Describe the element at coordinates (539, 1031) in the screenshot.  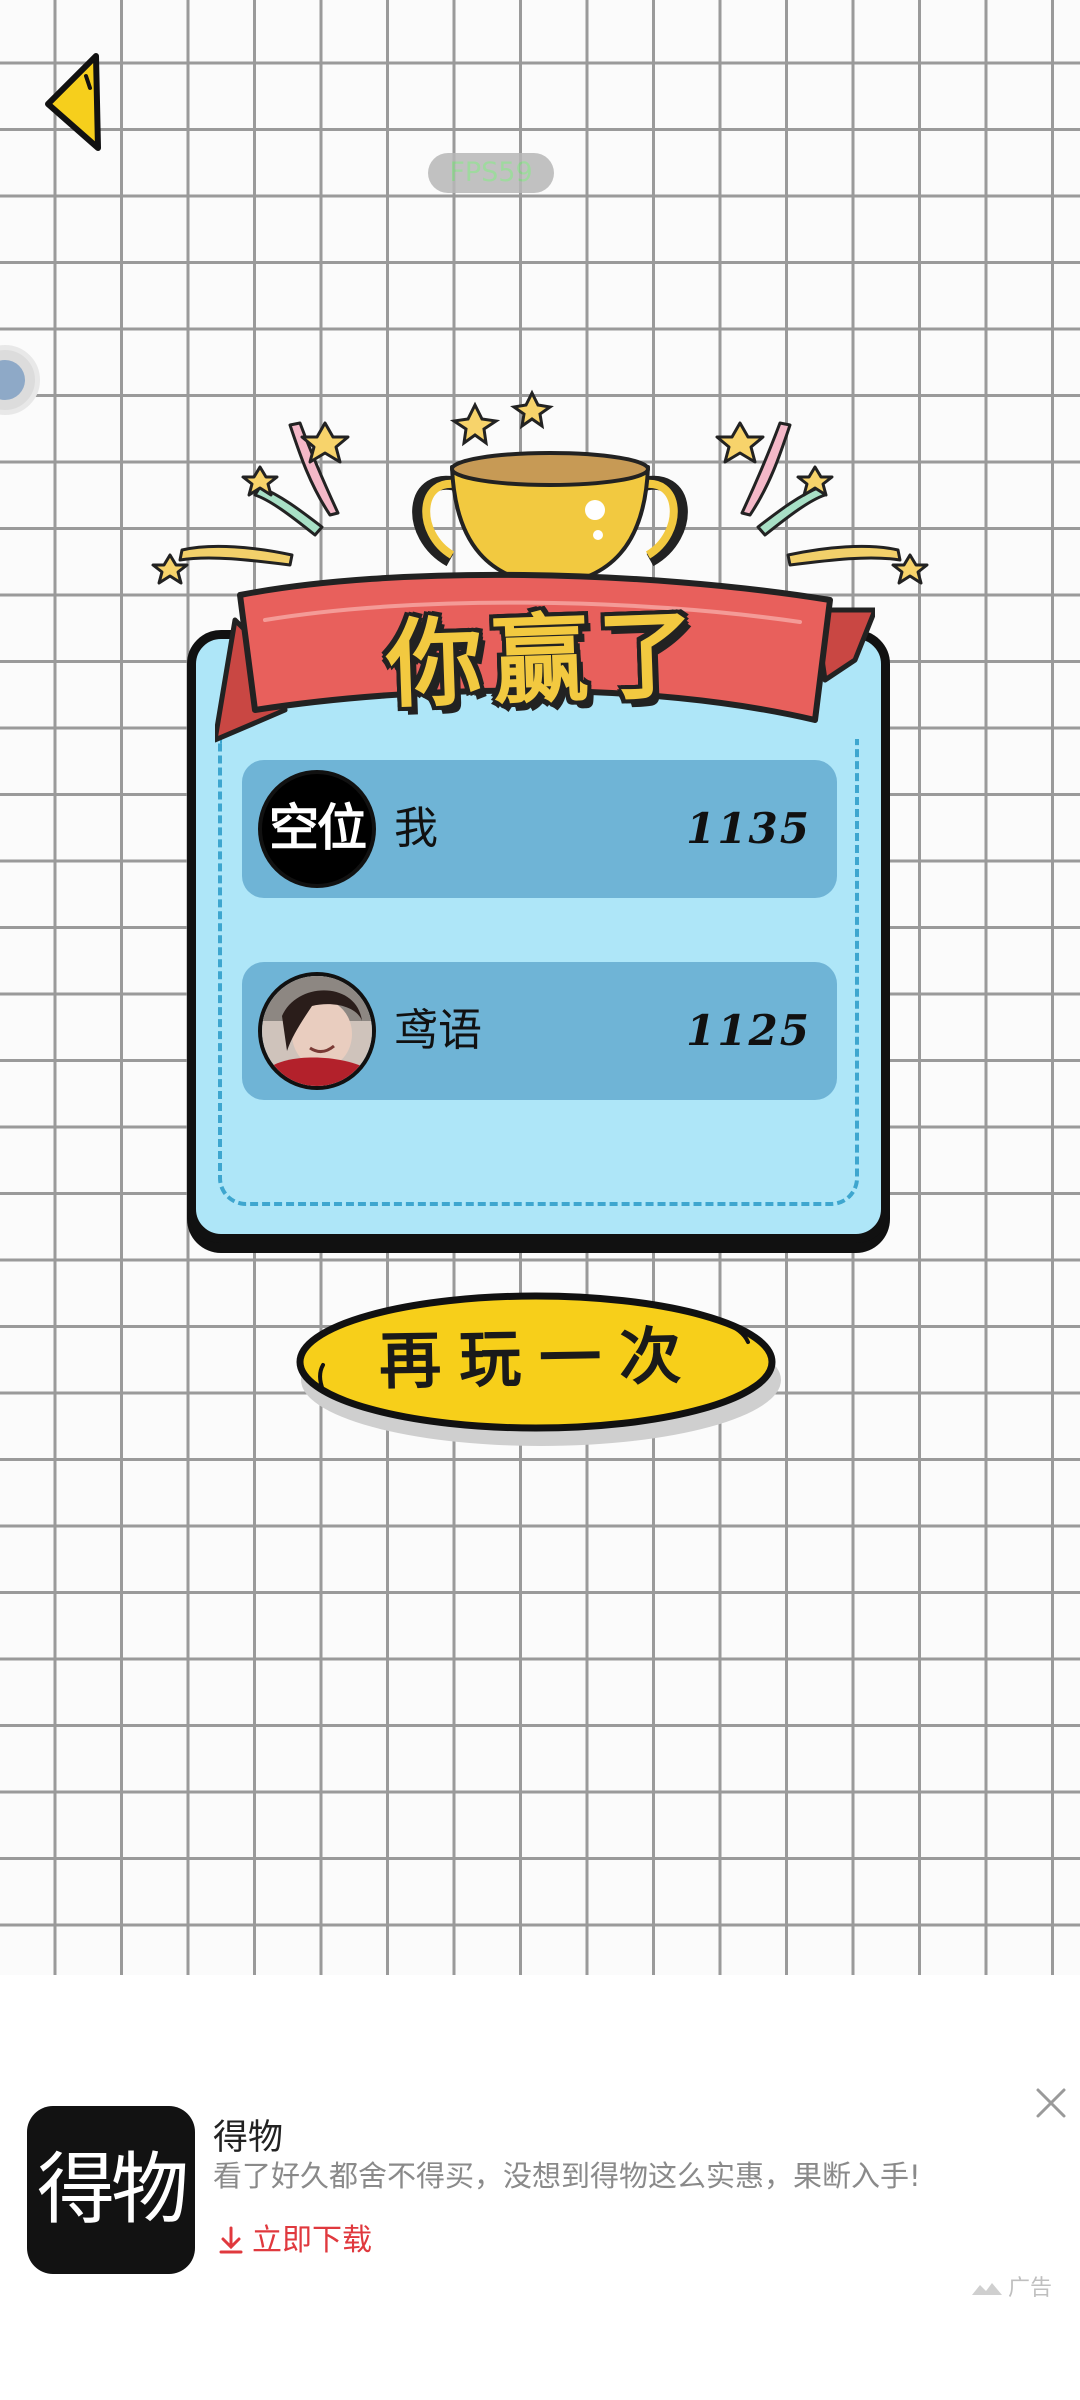
I see `player-row-opponent: 鸢语 1125` at that location.